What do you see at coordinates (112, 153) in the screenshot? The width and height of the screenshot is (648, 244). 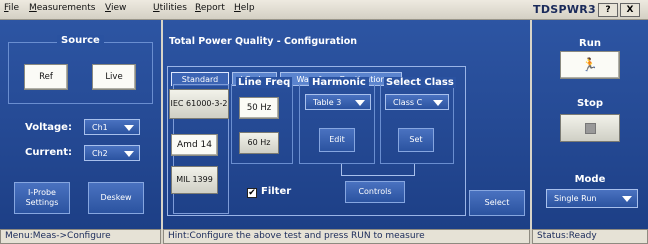 I see `current-select: Ch2` at bounding box center [112, 153].